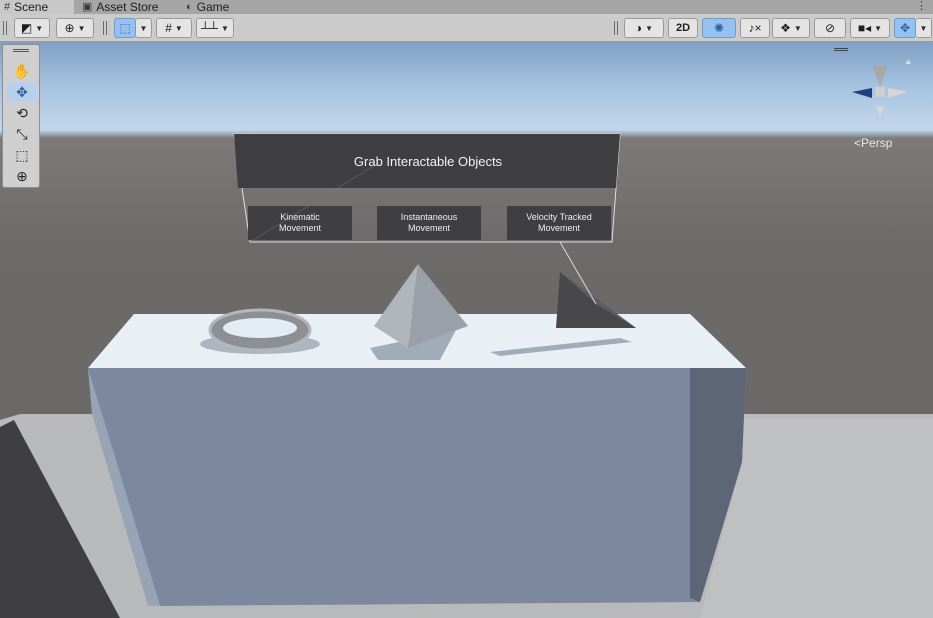 The image size is (933, 618). I want to click on button-label-line1: Instantaneous, so click(429, 217).